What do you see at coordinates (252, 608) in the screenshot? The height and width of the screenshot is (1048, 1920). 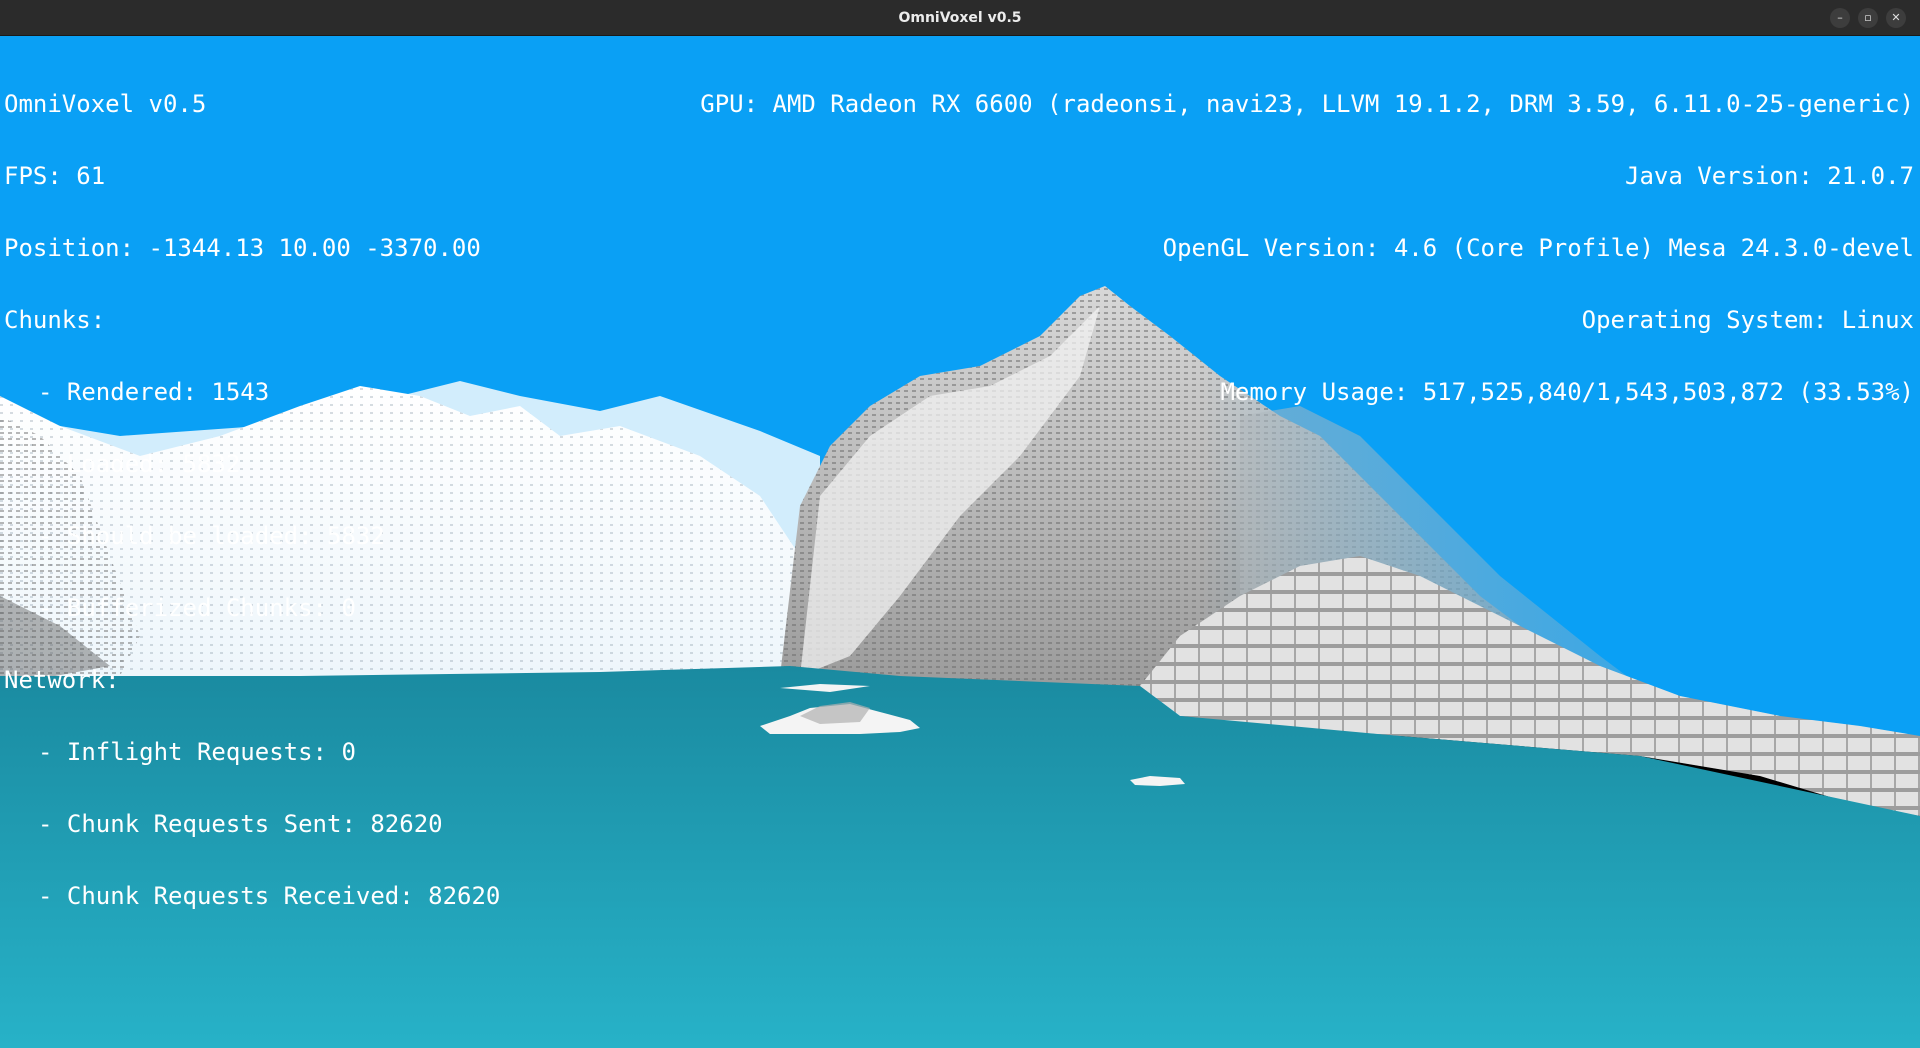 I see `chunks-bufferized-text: Bufferized Chunks: 0` at bounding box center [252, 608].